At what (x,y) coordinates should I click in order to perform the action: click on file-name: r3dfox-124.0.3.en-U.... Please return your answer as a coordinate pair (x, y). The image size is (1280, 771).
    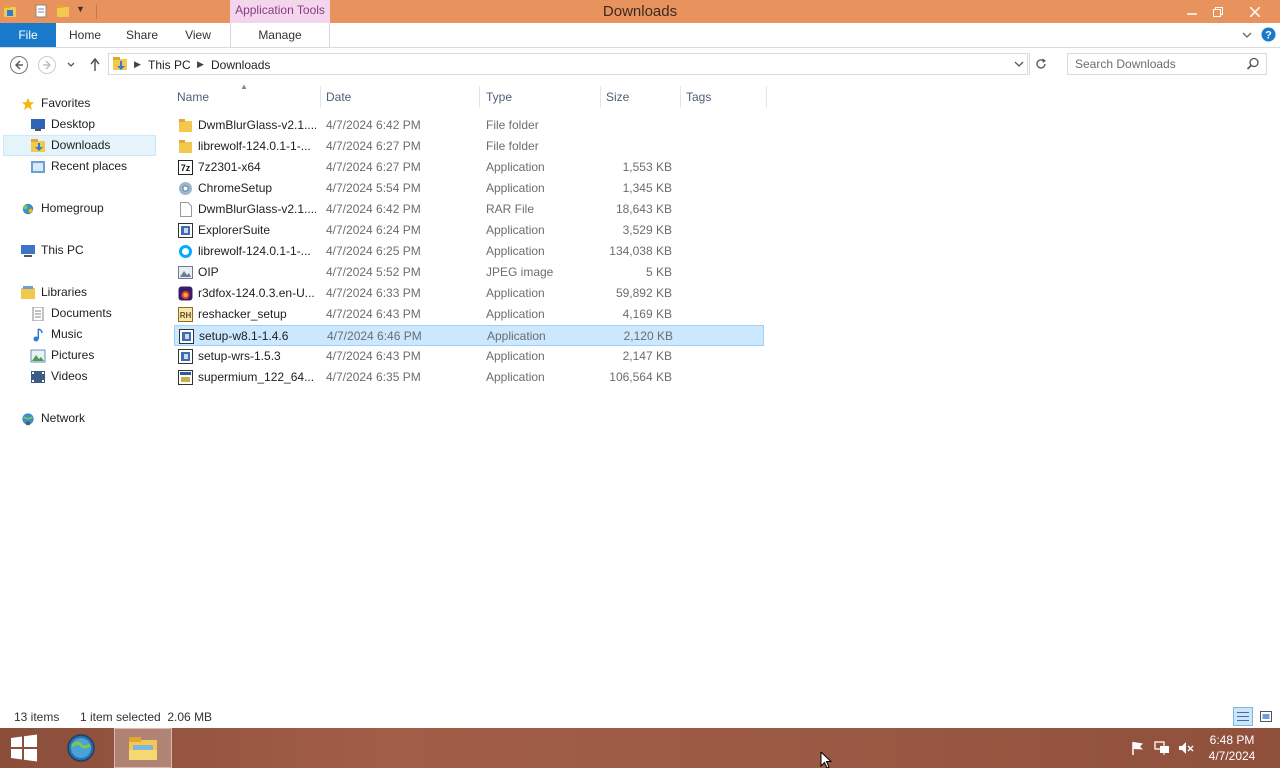
    Looking at the image, I should click on (256, 293).